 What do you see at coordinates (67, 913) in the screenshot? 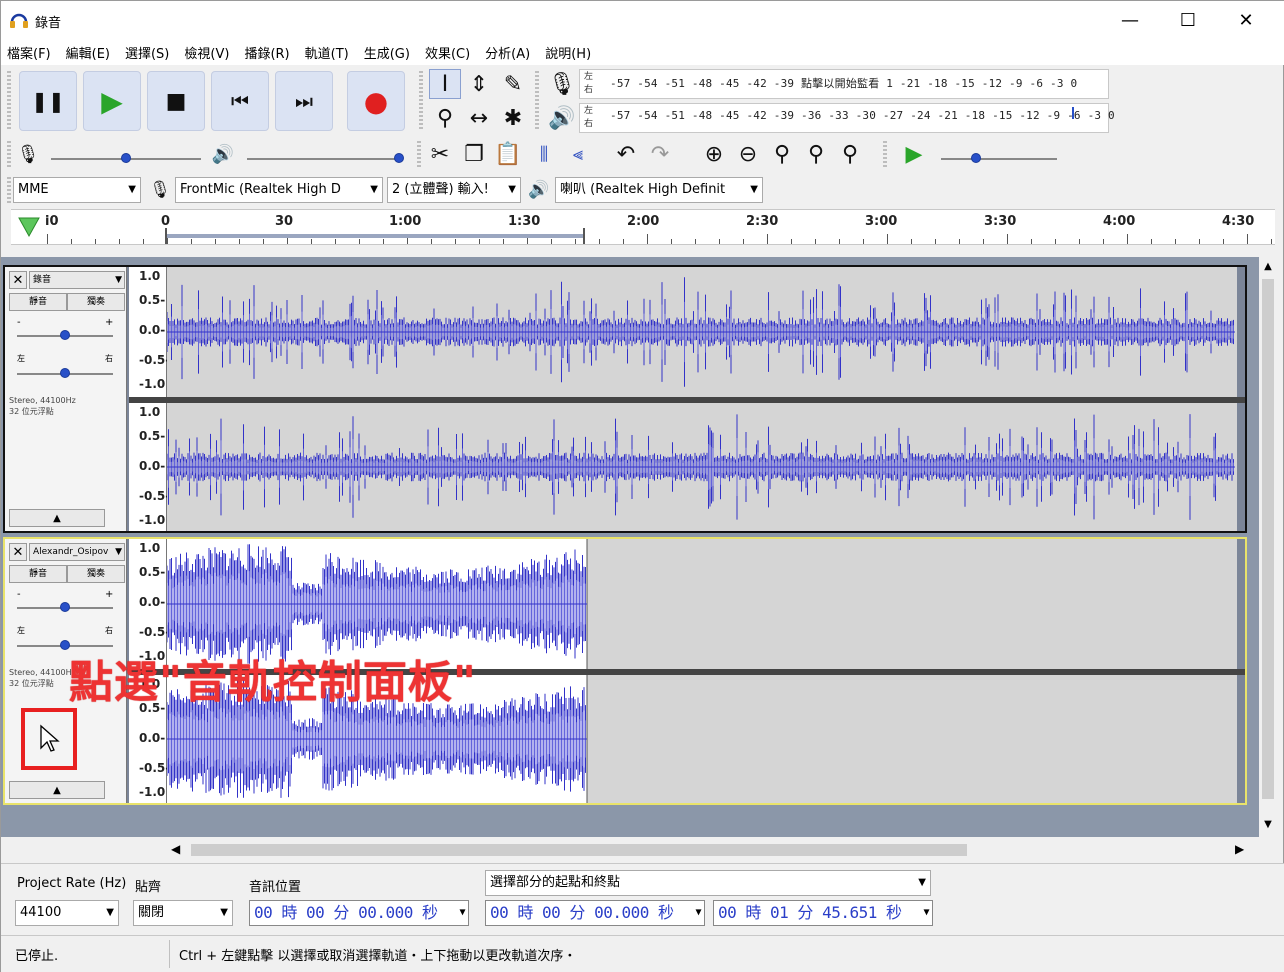
I see `project-rate-select: 44100 ▼` at bounding box center [67, 913].